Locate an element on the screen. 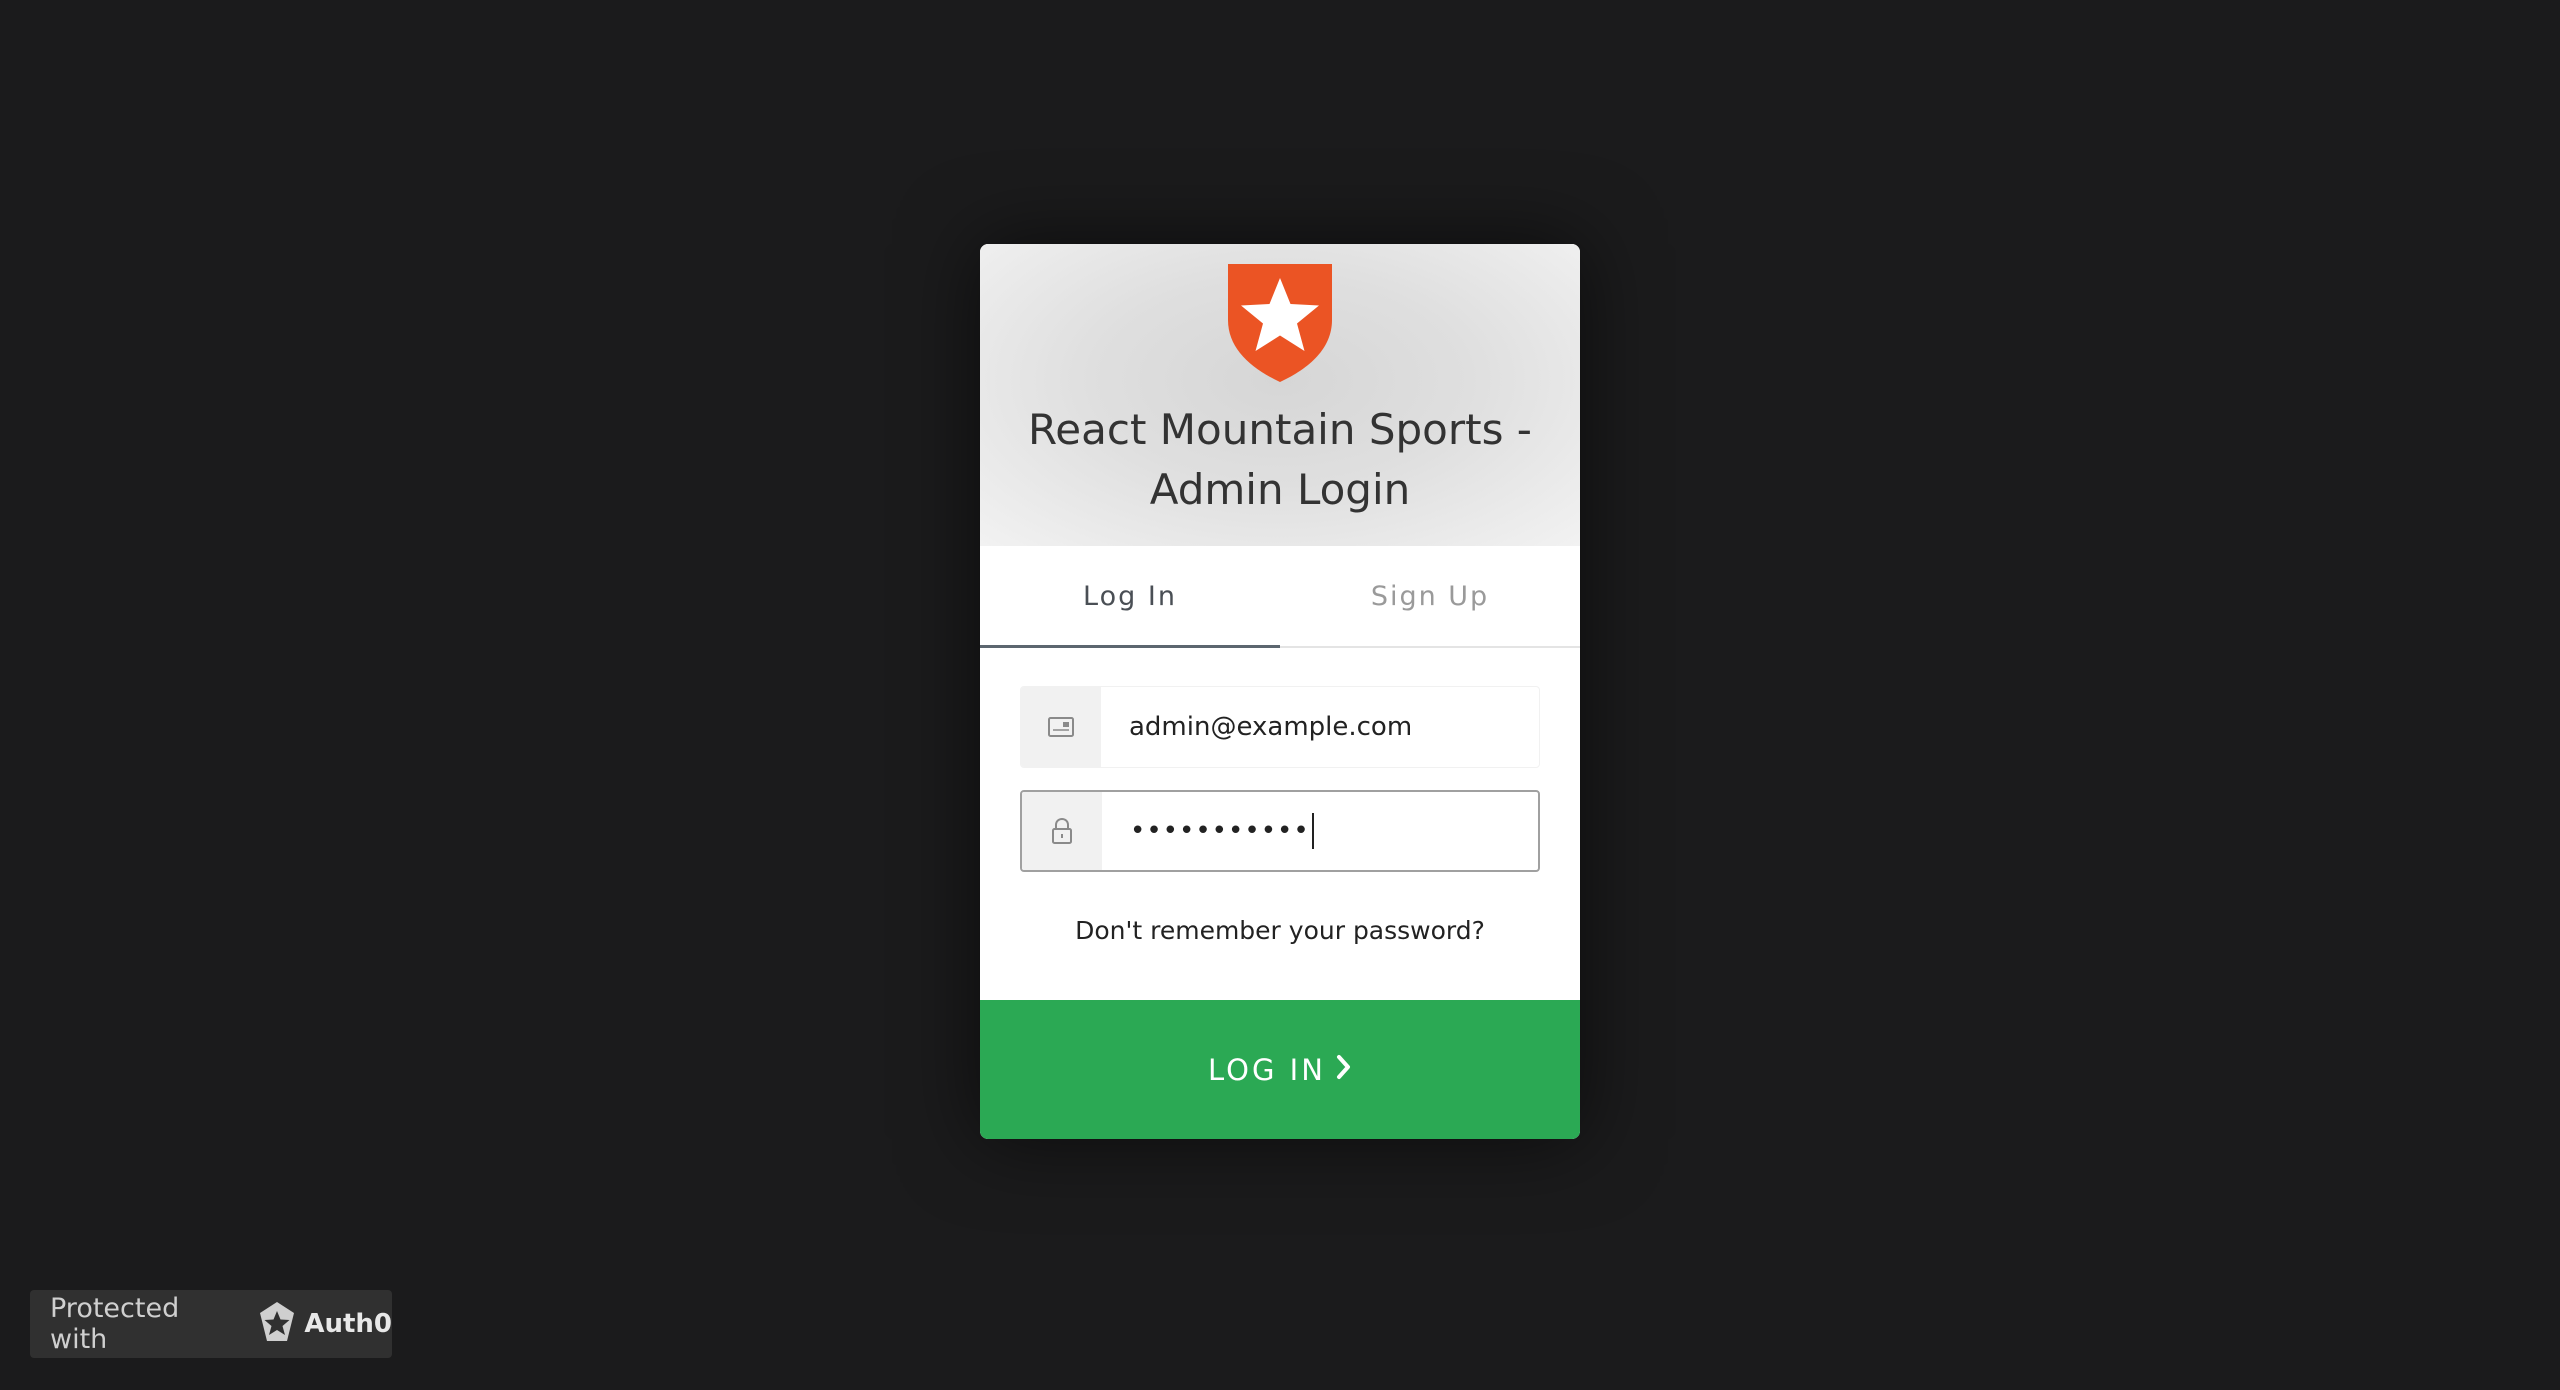  password-value: ••••••••••• is located at coordinates (1222, 831).